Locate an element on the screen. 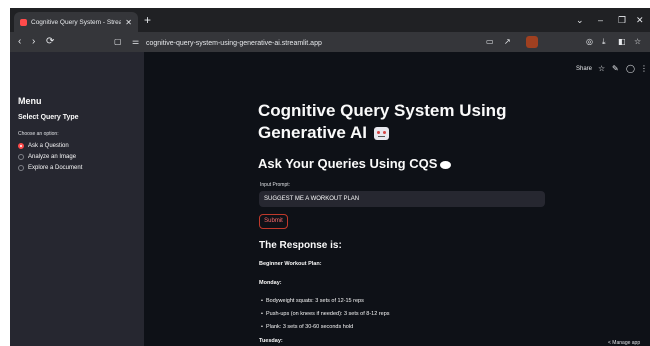  select-query-type-title: Select Query Type is located at coordinates (48, 117).